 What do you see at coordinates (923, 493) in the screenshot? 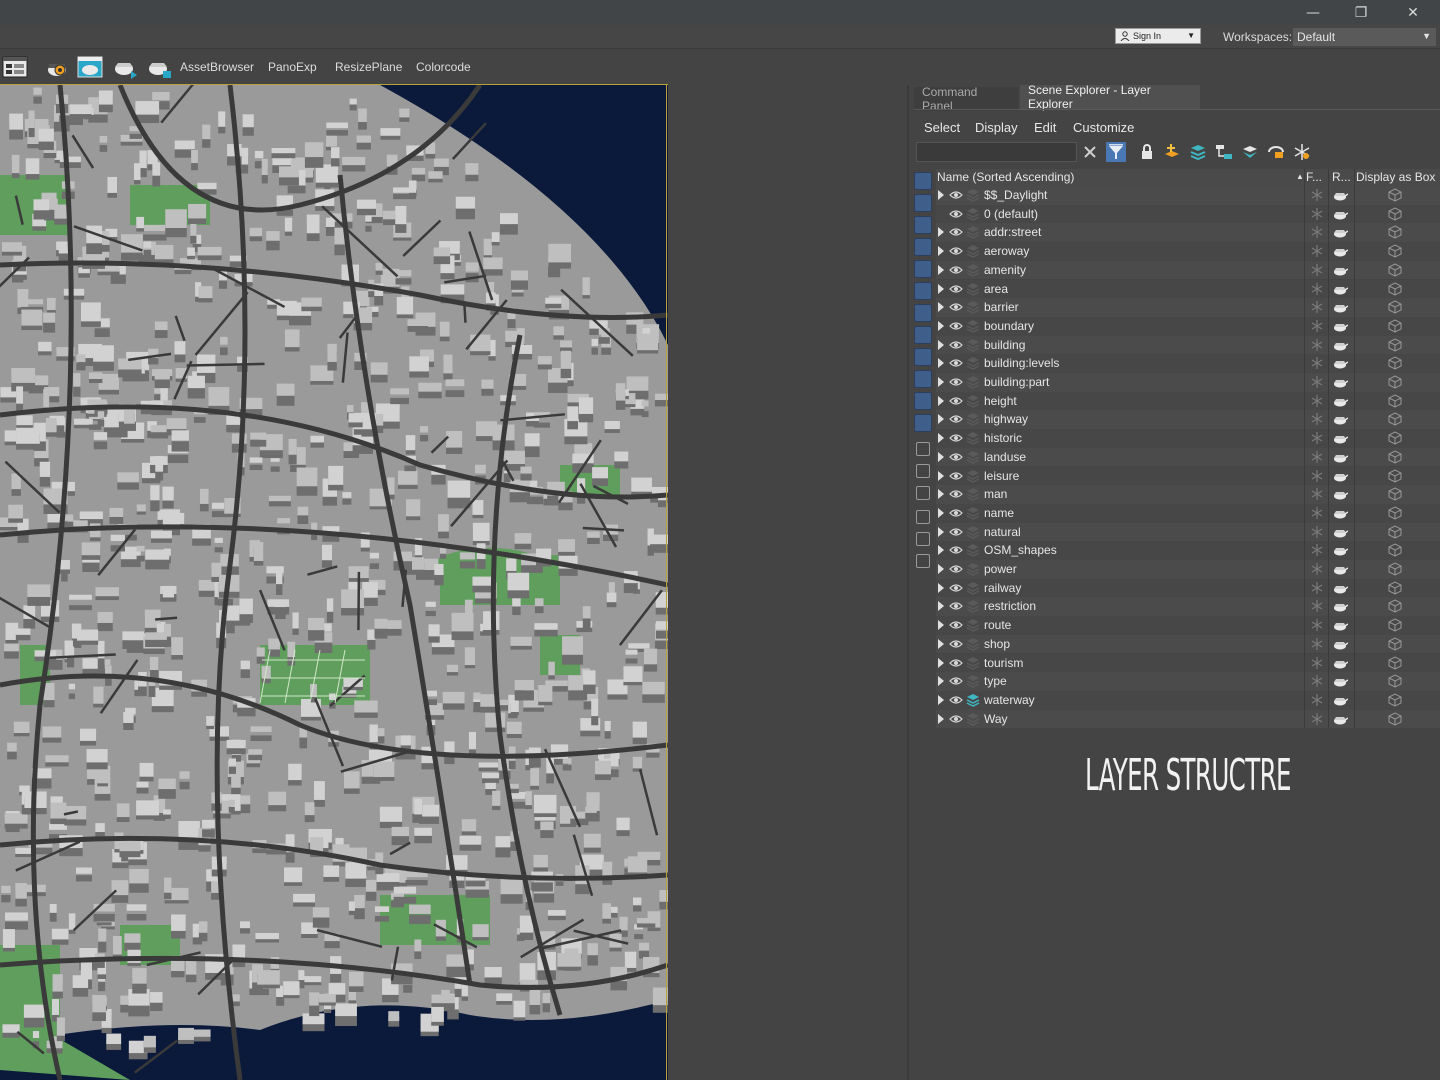
I see `notes-icon` at bounding box center [923, 493].